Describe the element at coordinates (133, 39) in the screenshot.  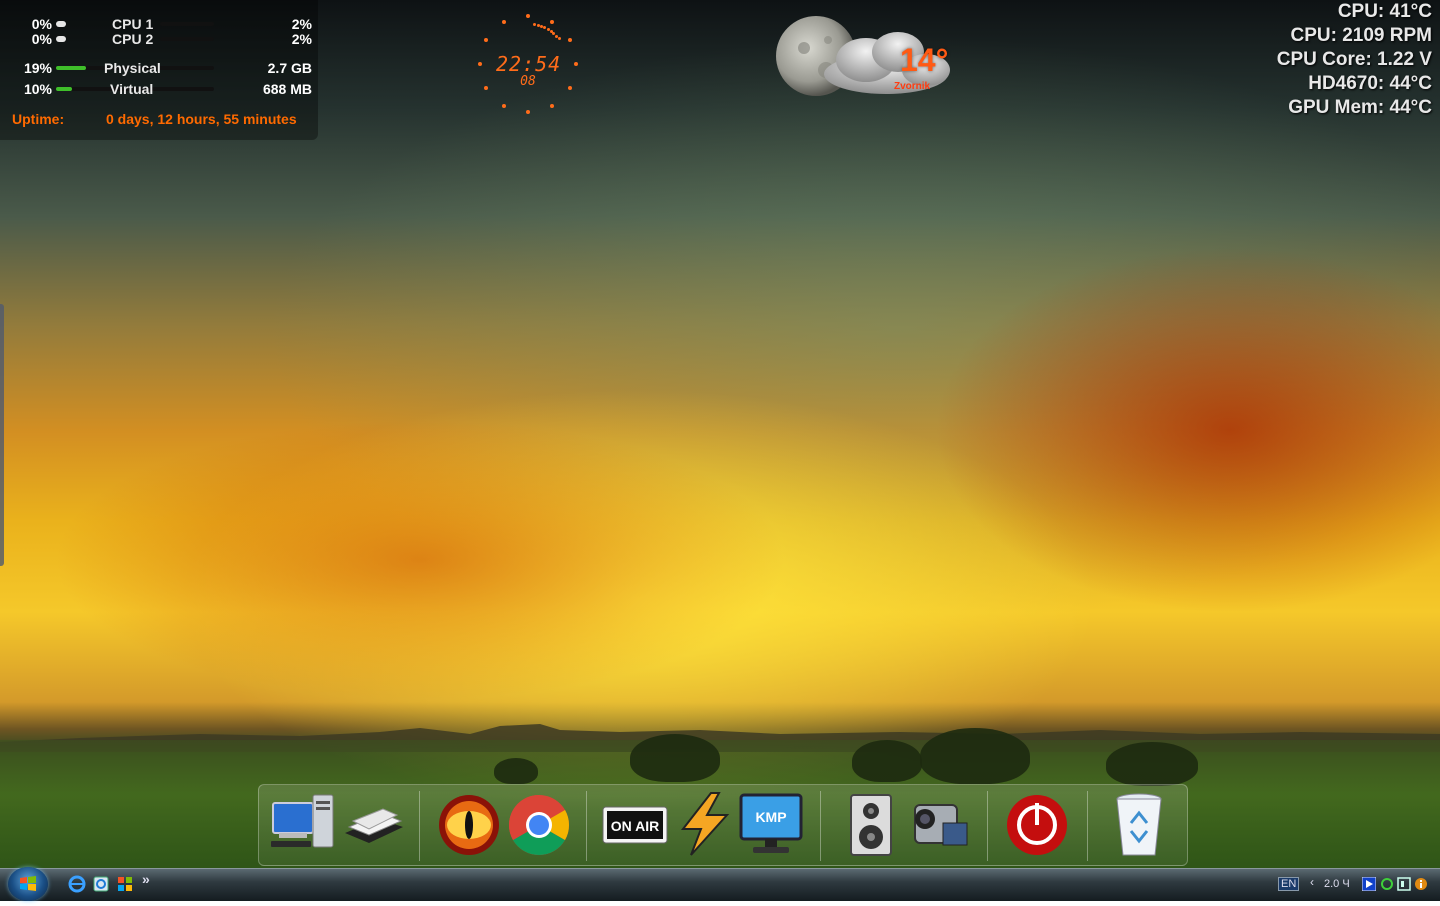
I see `cpu2-label: CPU 2` at that location.